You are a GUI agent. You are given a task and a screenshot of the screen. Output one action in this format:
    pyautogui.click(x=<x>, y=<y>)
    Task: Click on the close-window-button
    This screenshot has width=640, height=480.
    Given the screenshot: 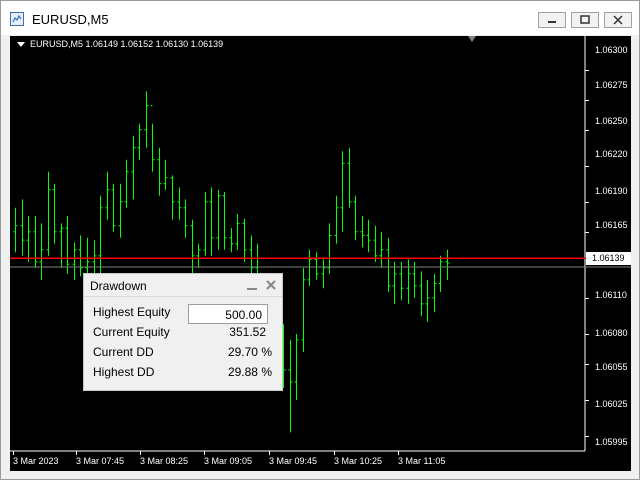 What is the action you would take?
    pyautogui.click(x=618, y=20)
    